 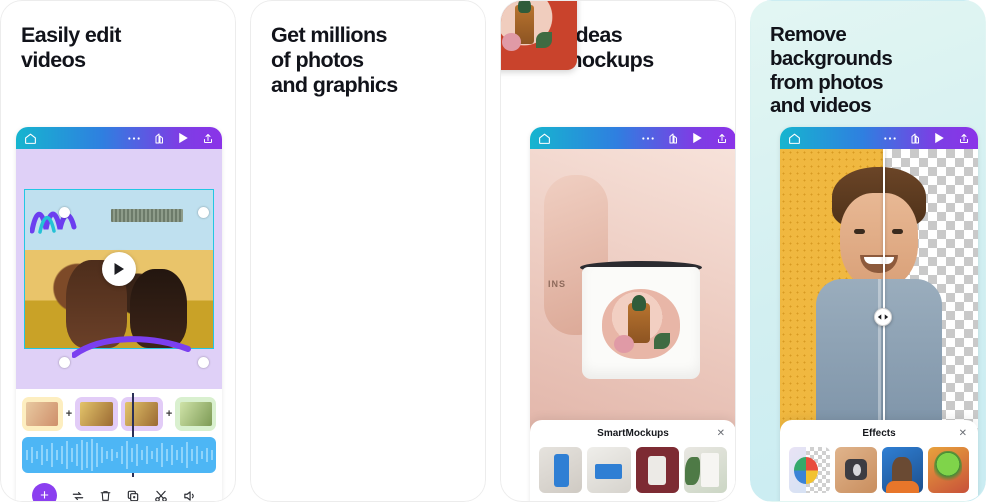 I want to click on transition-icon, so click(x=78, y=495).